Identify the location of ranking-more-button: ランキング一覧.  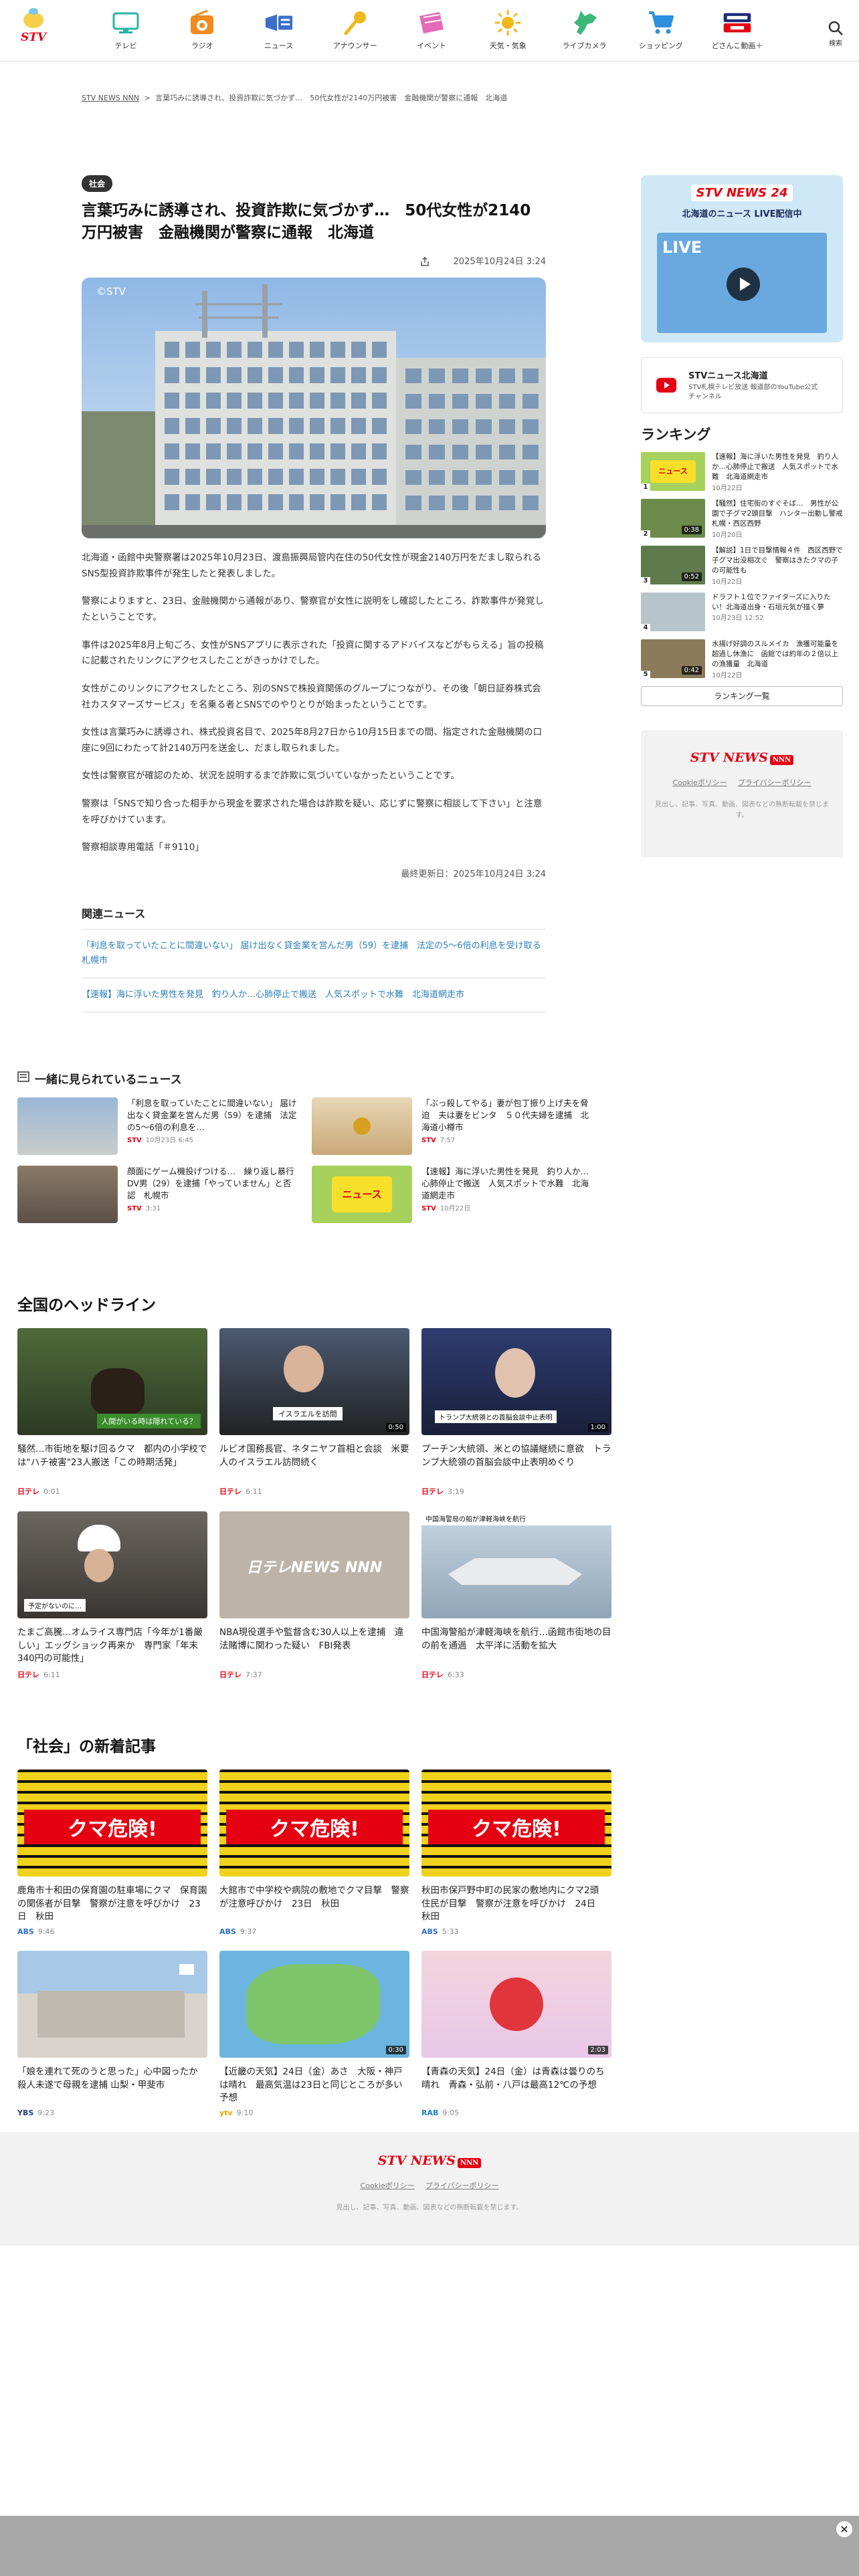
(742, 696).